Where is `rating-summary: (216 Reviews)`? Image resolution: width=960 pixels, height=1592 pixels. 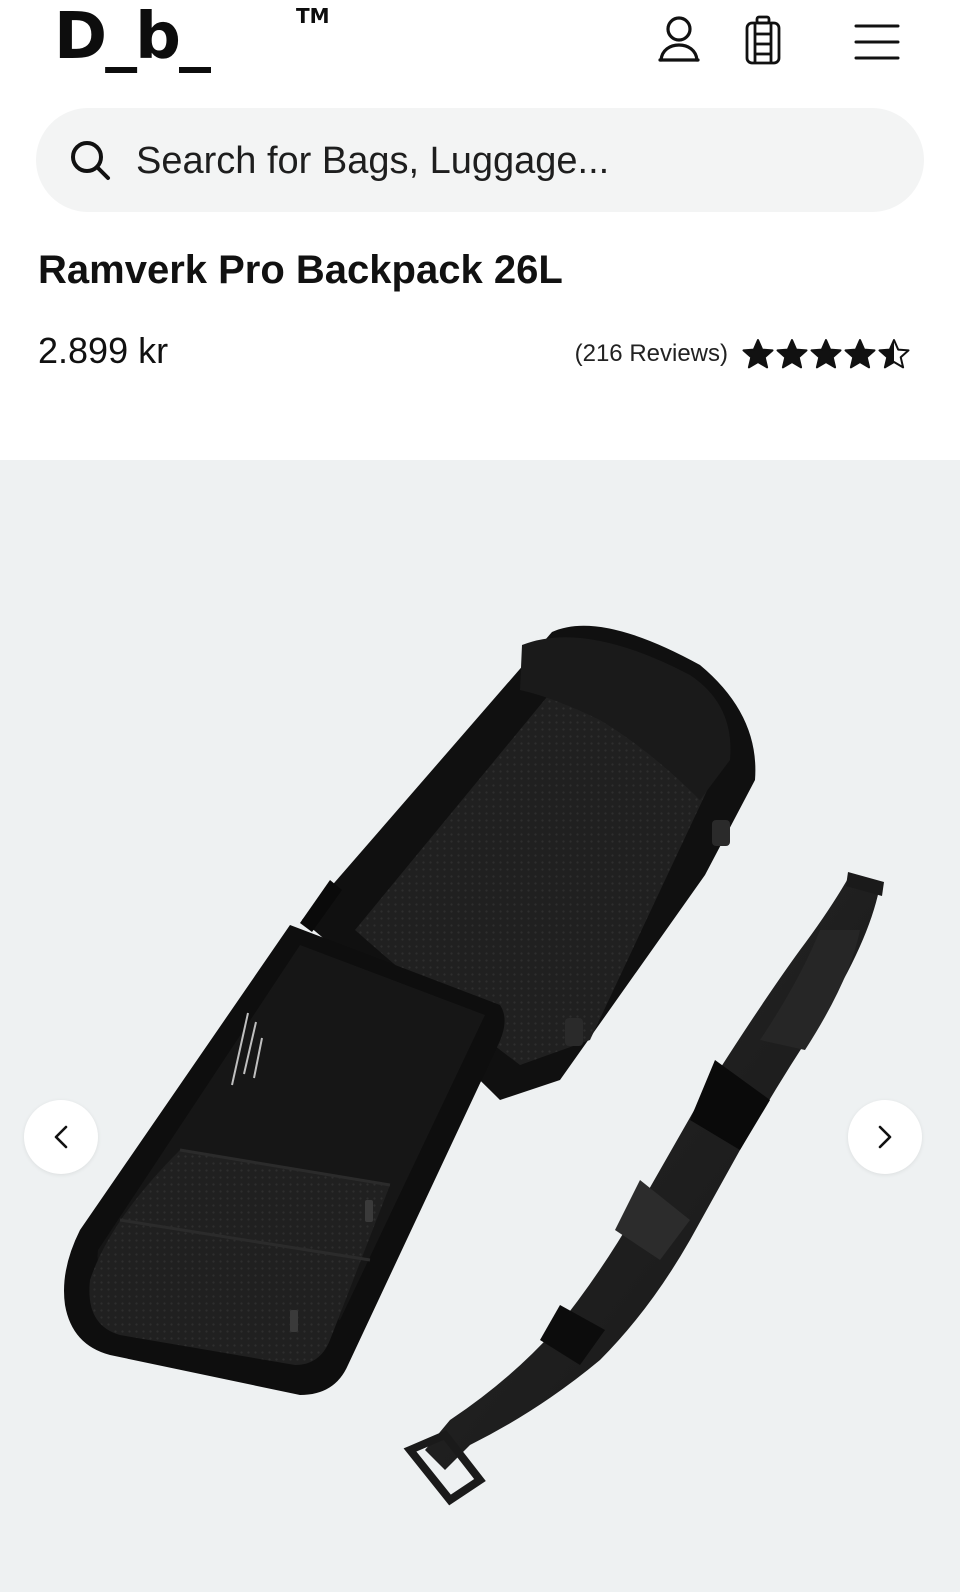
rating-summary: (216 Reviews) is located at coordinates (742, 354).